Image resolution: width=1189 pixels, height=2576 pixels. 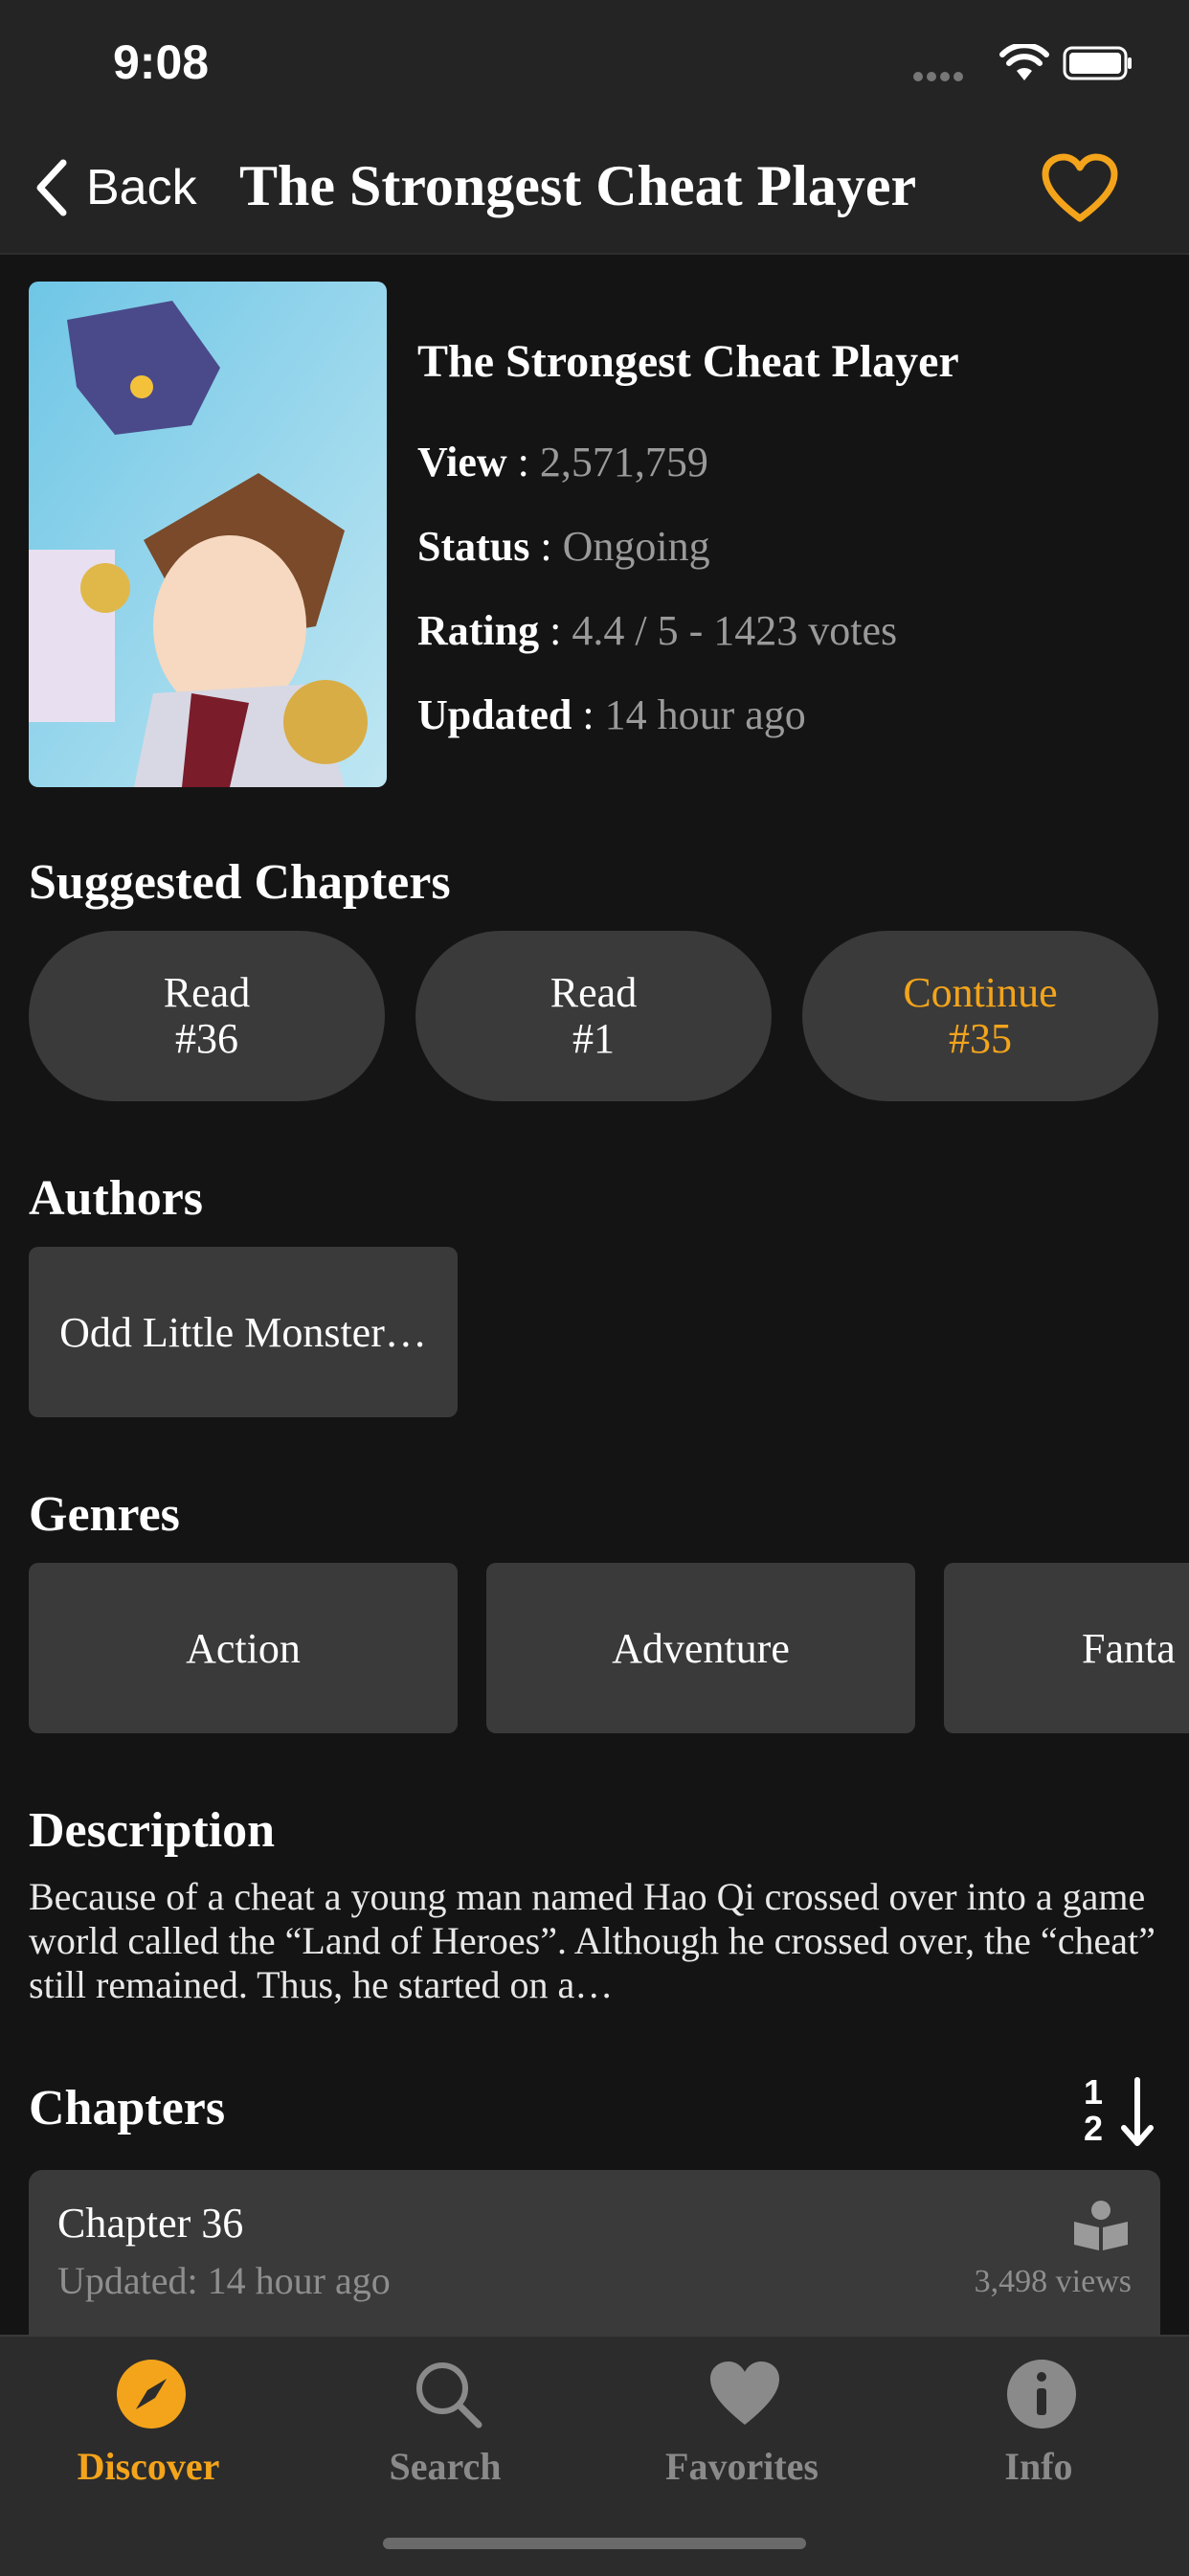 I want to click on cover-image, so click(x=208, y=534).